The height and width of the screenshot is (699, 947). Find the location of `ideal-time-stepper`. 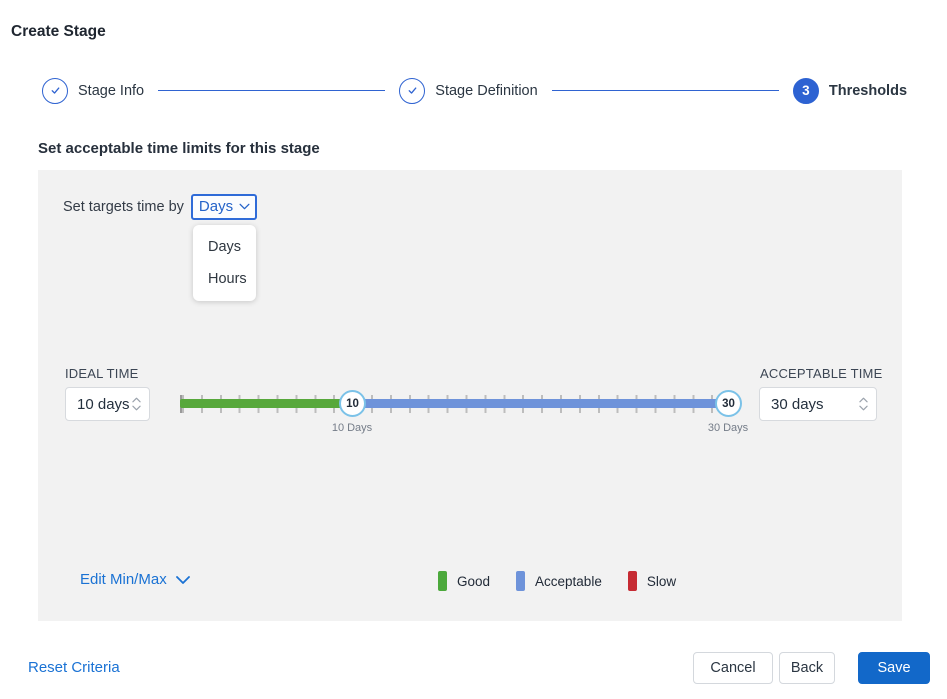

ideal-time-stepper is located at coordinates (136, 404).